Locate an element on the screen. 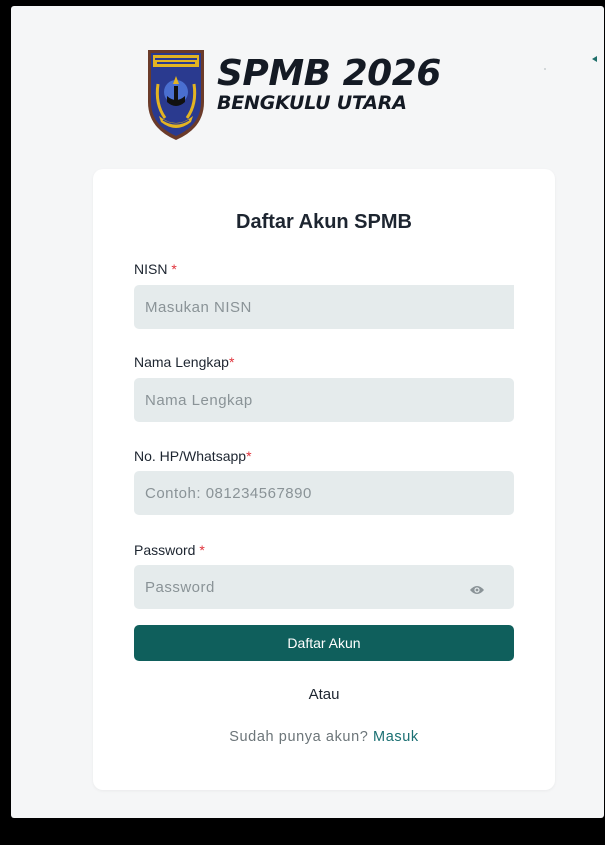 This screenshot has height=845, width=605. brand-text: SPMB 2026 BENGKULU UTARA is located at coordinates (337, 84).